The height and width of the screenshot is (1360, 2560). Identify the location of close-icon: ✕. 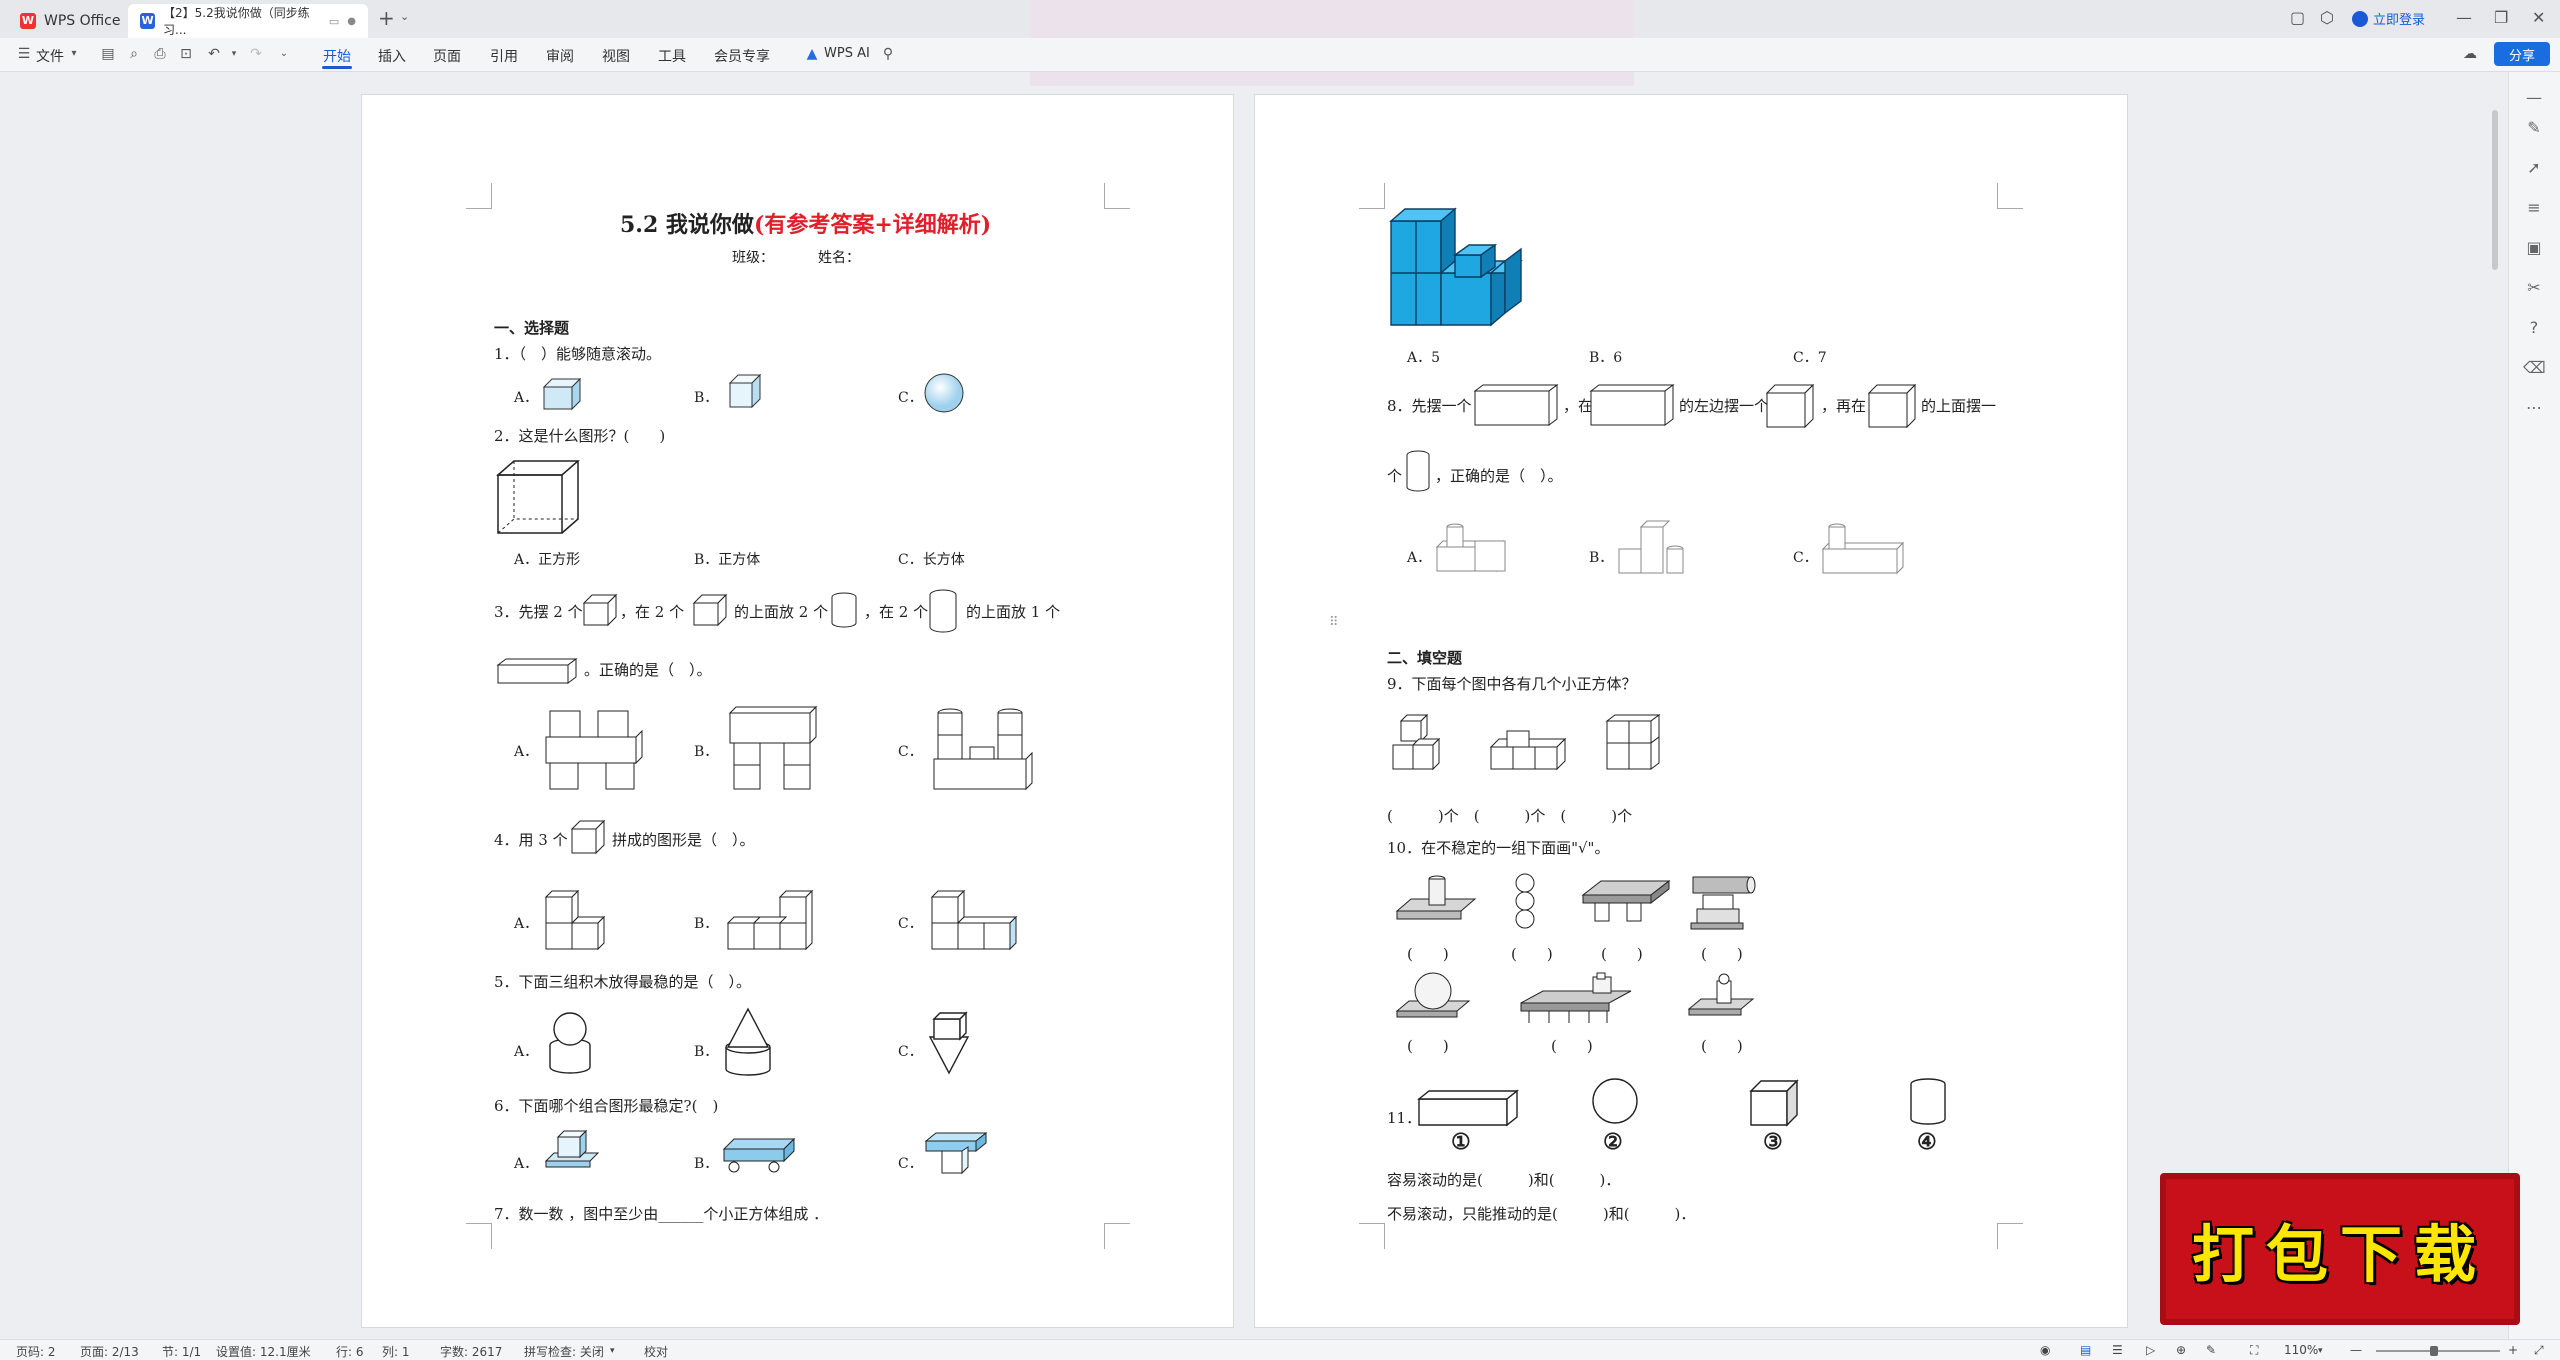
(2538, 17).